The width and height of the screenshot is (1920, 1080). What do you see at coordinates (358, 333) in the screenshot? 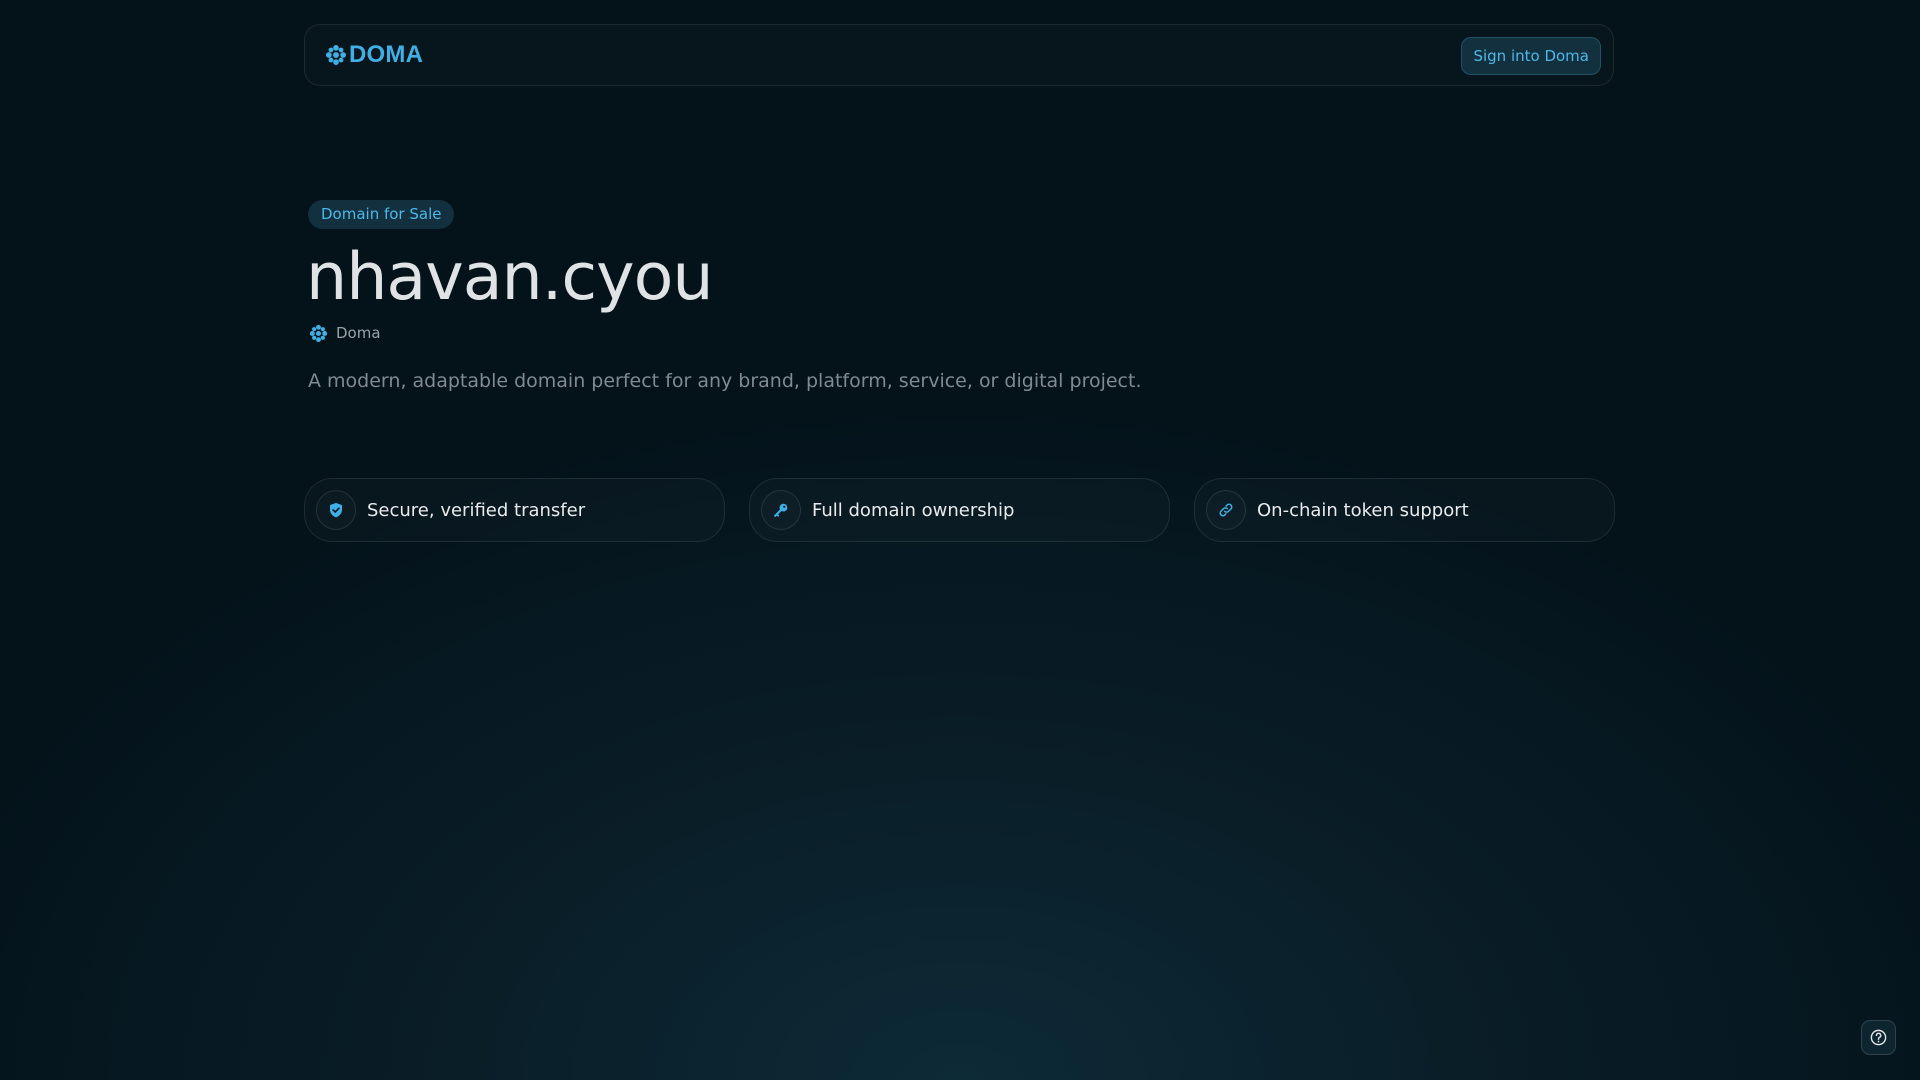
I see `registrar-name: Doma` at bounding box center [358, 333].